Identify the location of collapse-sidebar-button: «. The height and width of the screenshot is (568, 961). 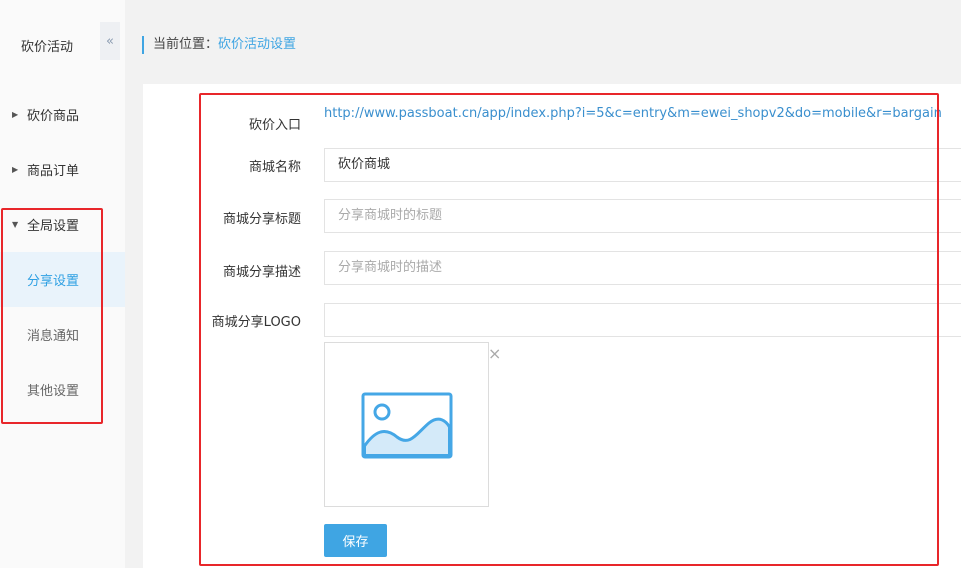
(110, 41).